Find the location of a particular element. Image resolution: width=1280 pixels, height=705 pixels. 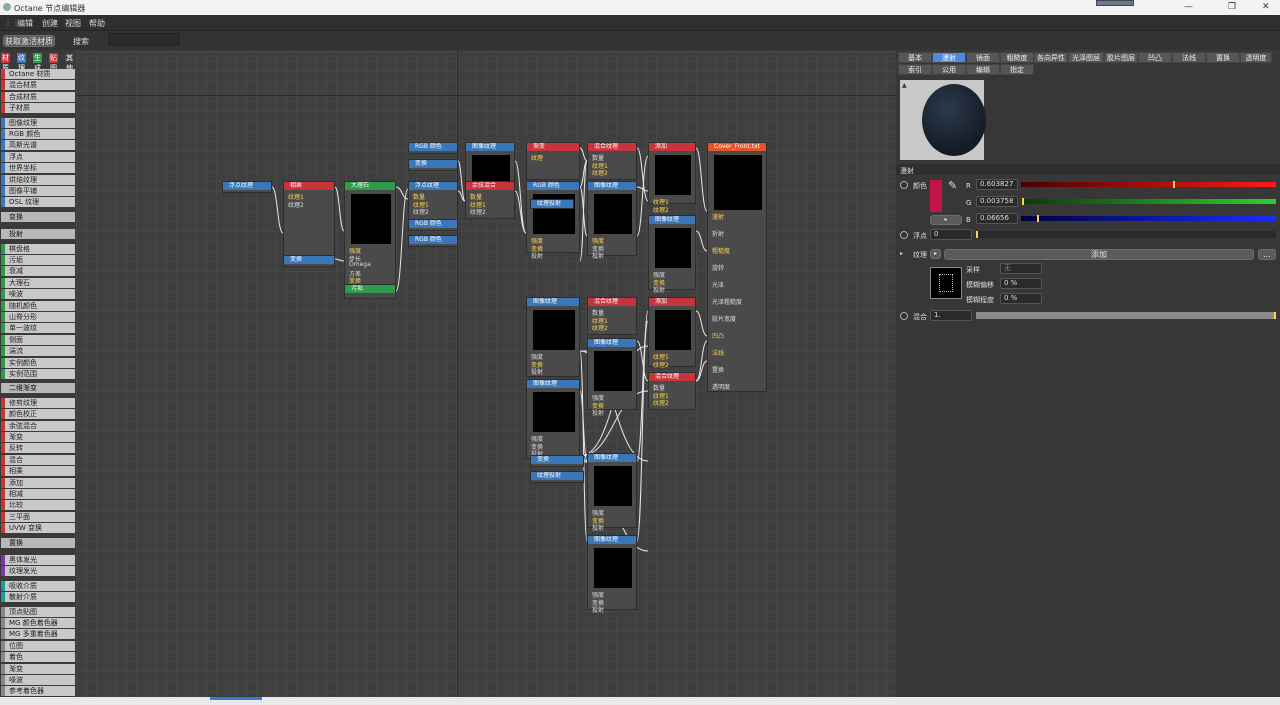

palette-item-39: 置换 is located at coordinates (38, 542).